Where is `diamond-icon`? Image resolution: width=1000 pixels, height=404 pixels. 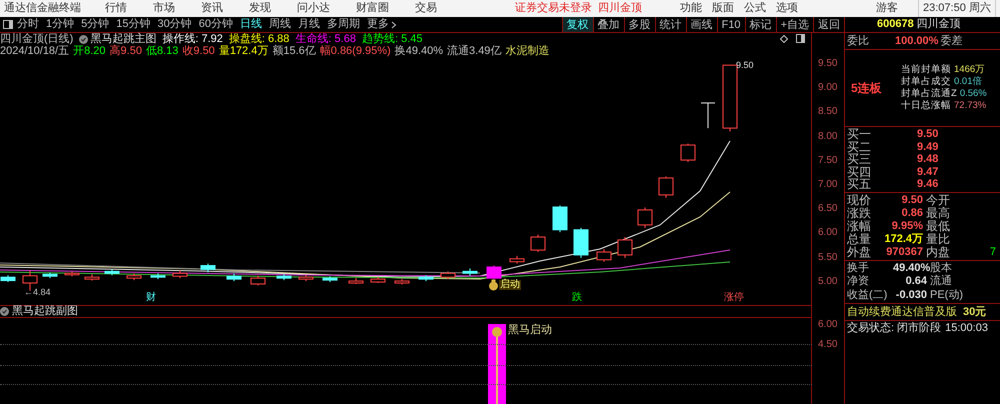 diamond-icon is located at coordinates (784, 39).